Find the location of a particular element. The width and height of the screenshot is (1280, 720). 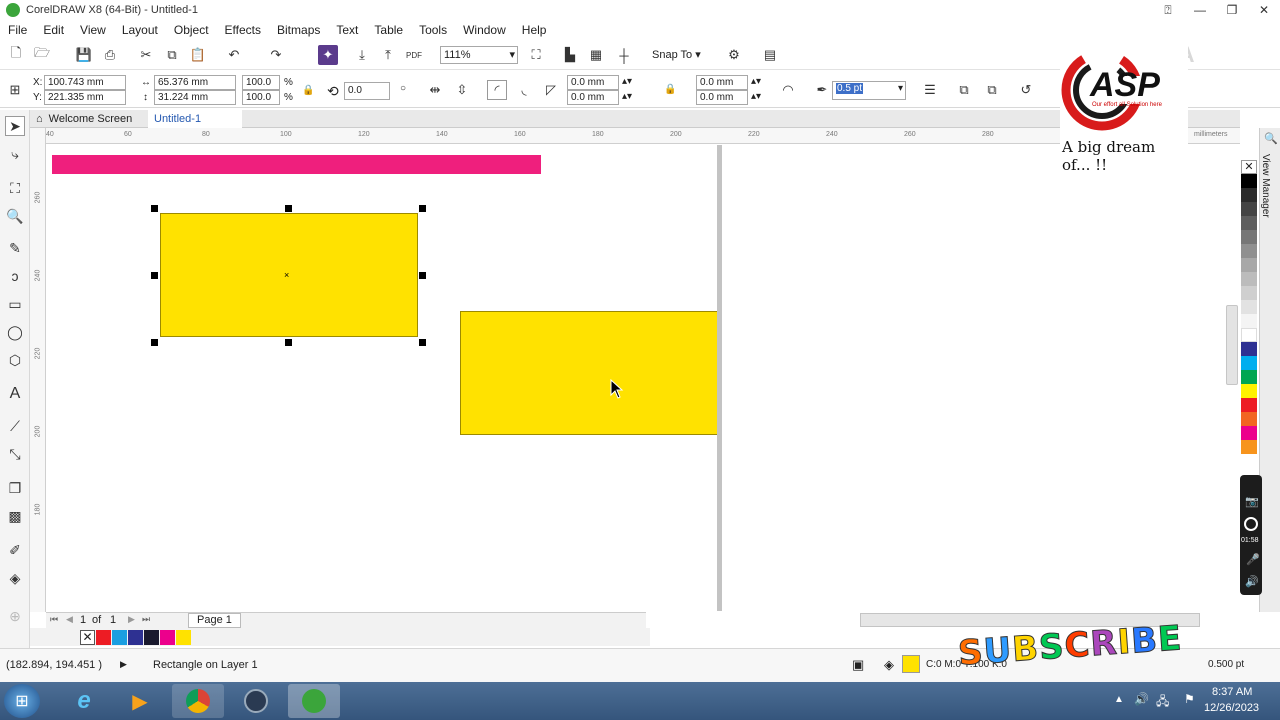

close-button: ✕ is located at coordinates (1264, 10).